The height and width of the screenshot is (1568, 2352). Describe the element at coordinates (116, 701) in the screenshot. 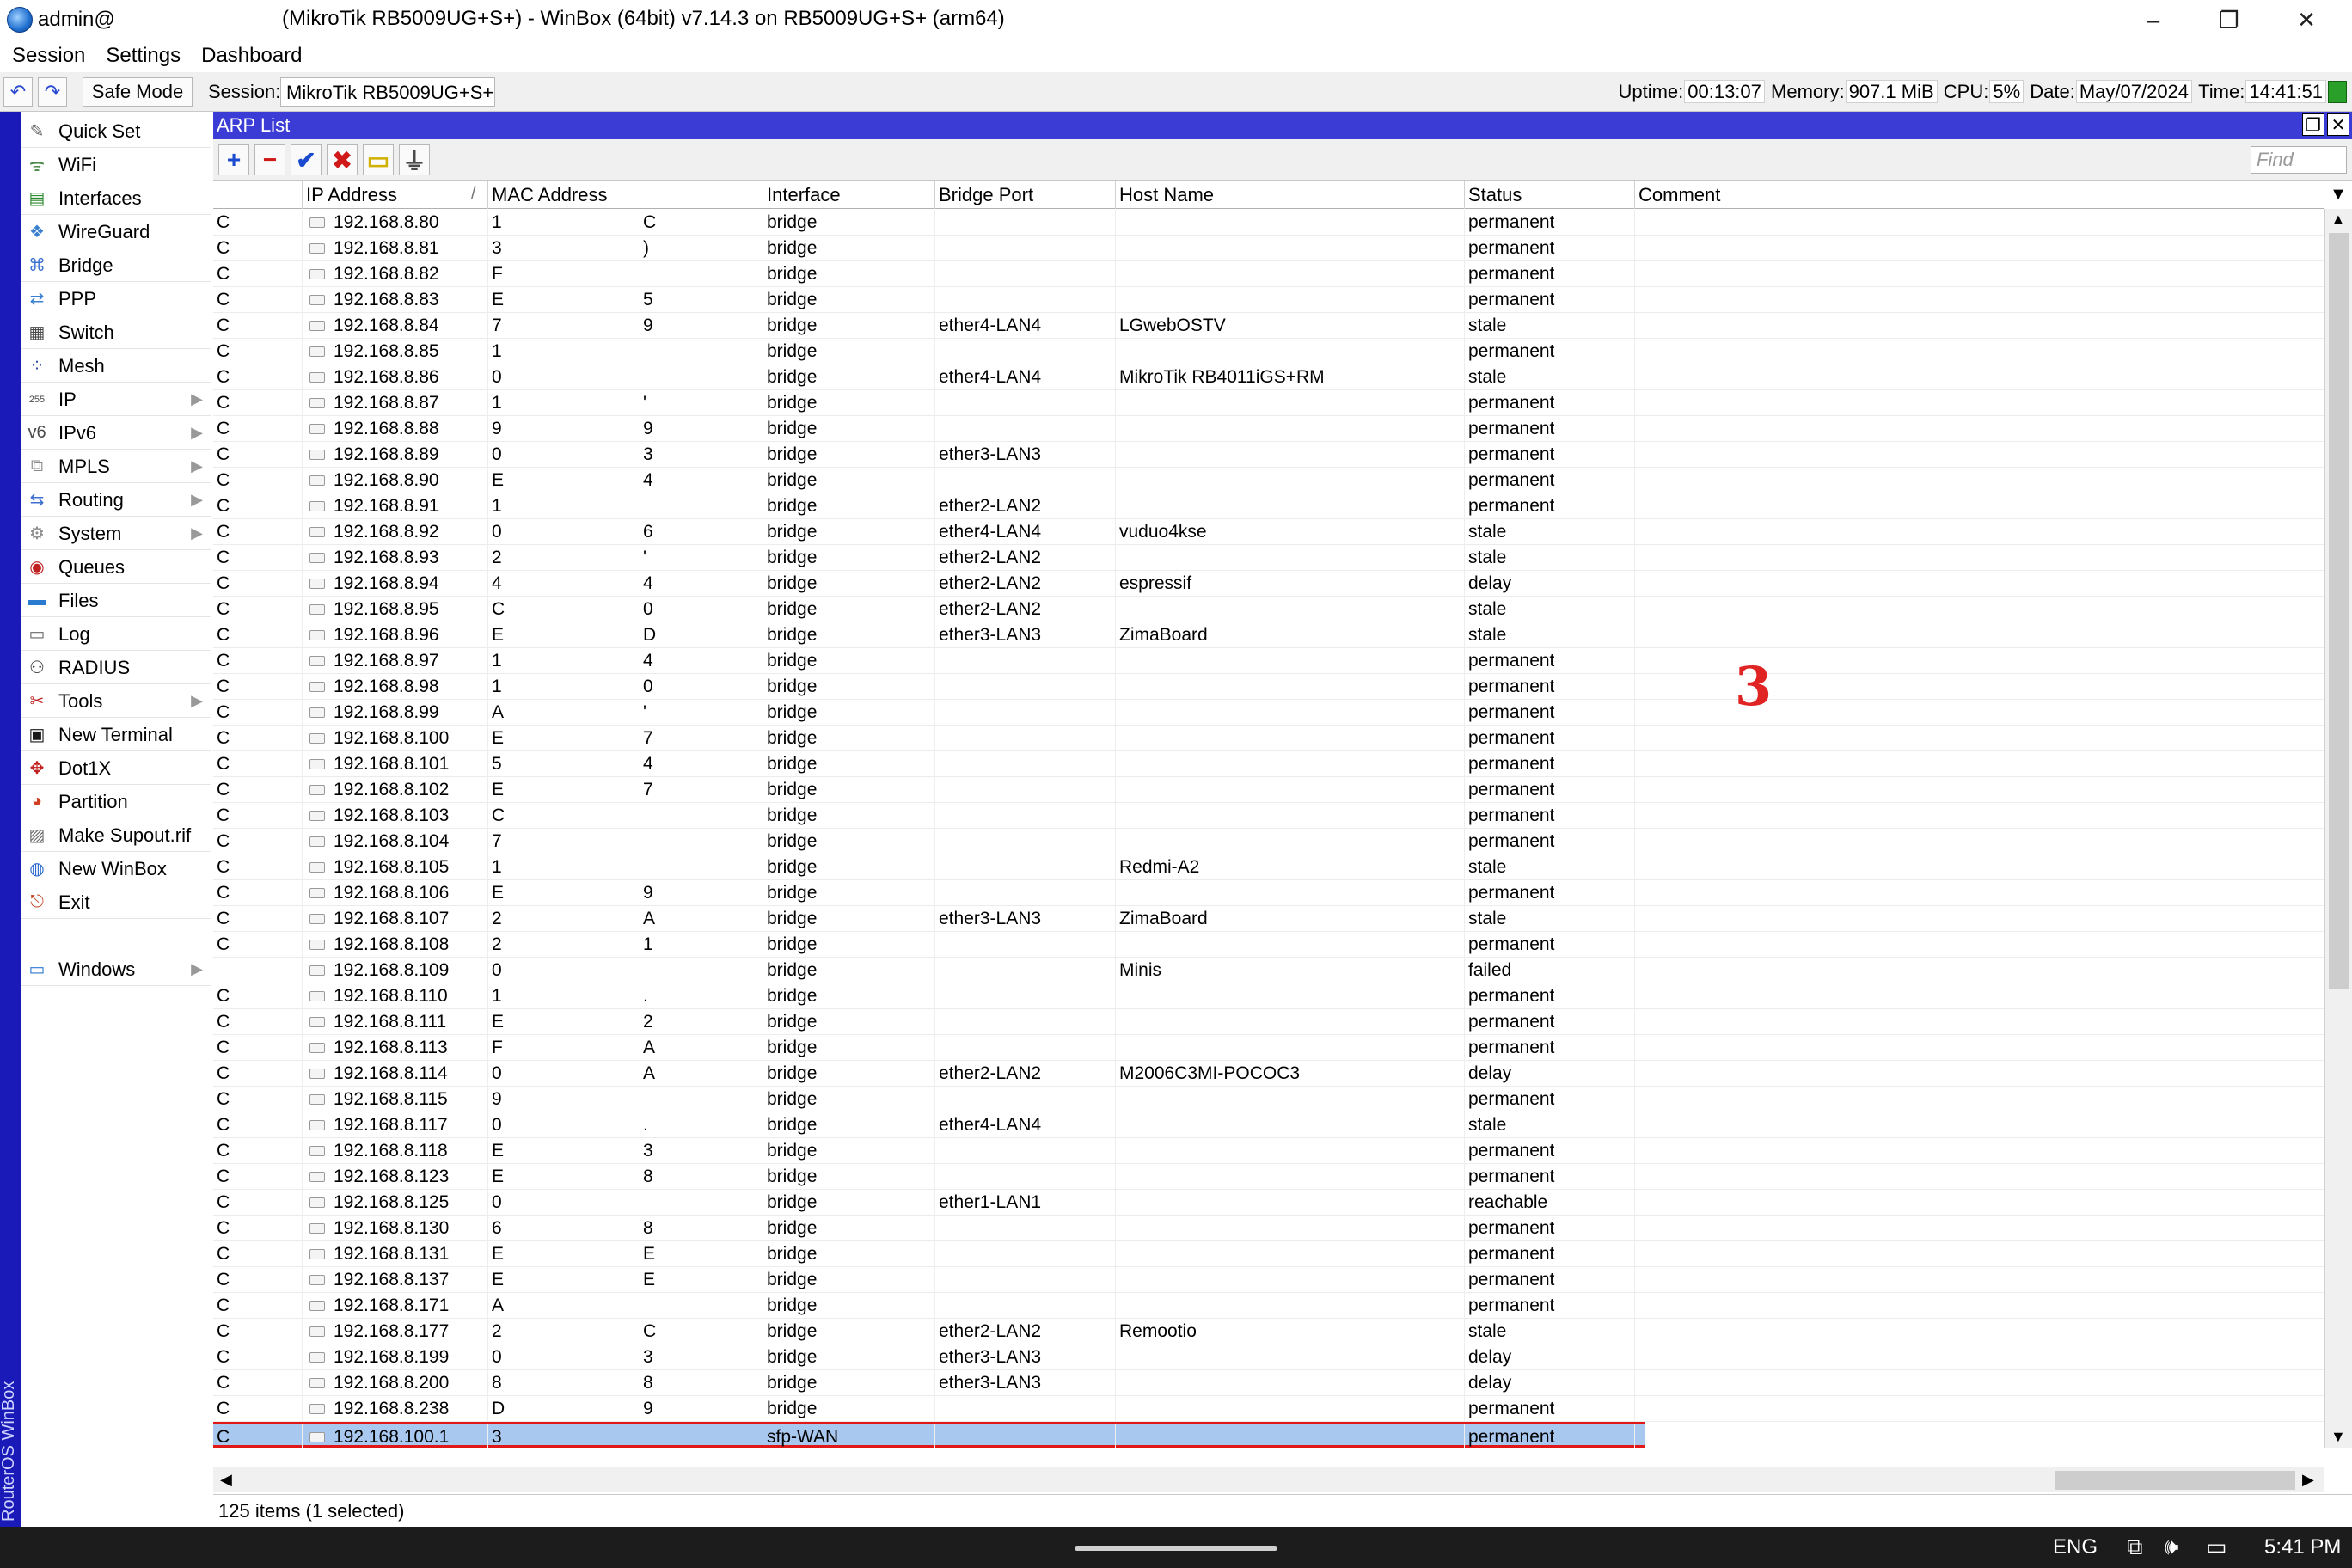

I see `sidebar-item-tools: ✂ Tools ▶` at that location.